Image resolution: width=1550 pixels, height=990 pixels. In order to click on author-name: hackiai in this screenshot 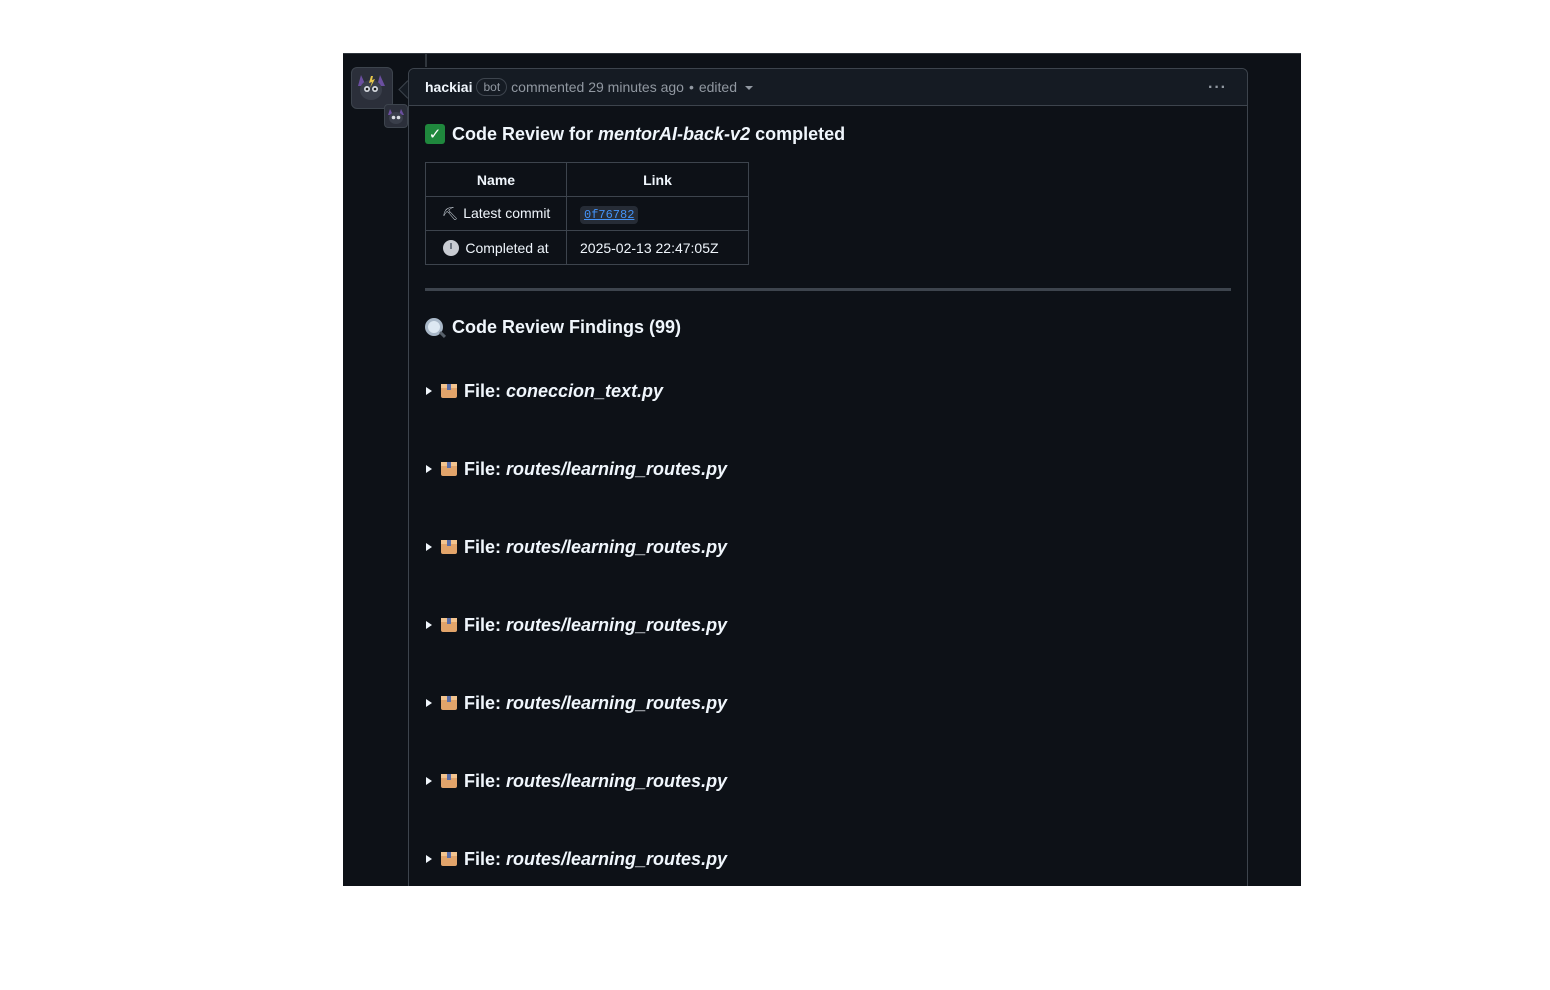, I will do `click(448, 87)`.